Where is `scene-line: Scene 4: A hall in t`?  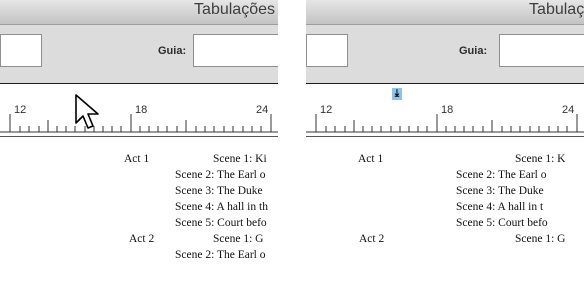
scene-line: Scene 4: A hall in t is located at coordinates (500, 207).